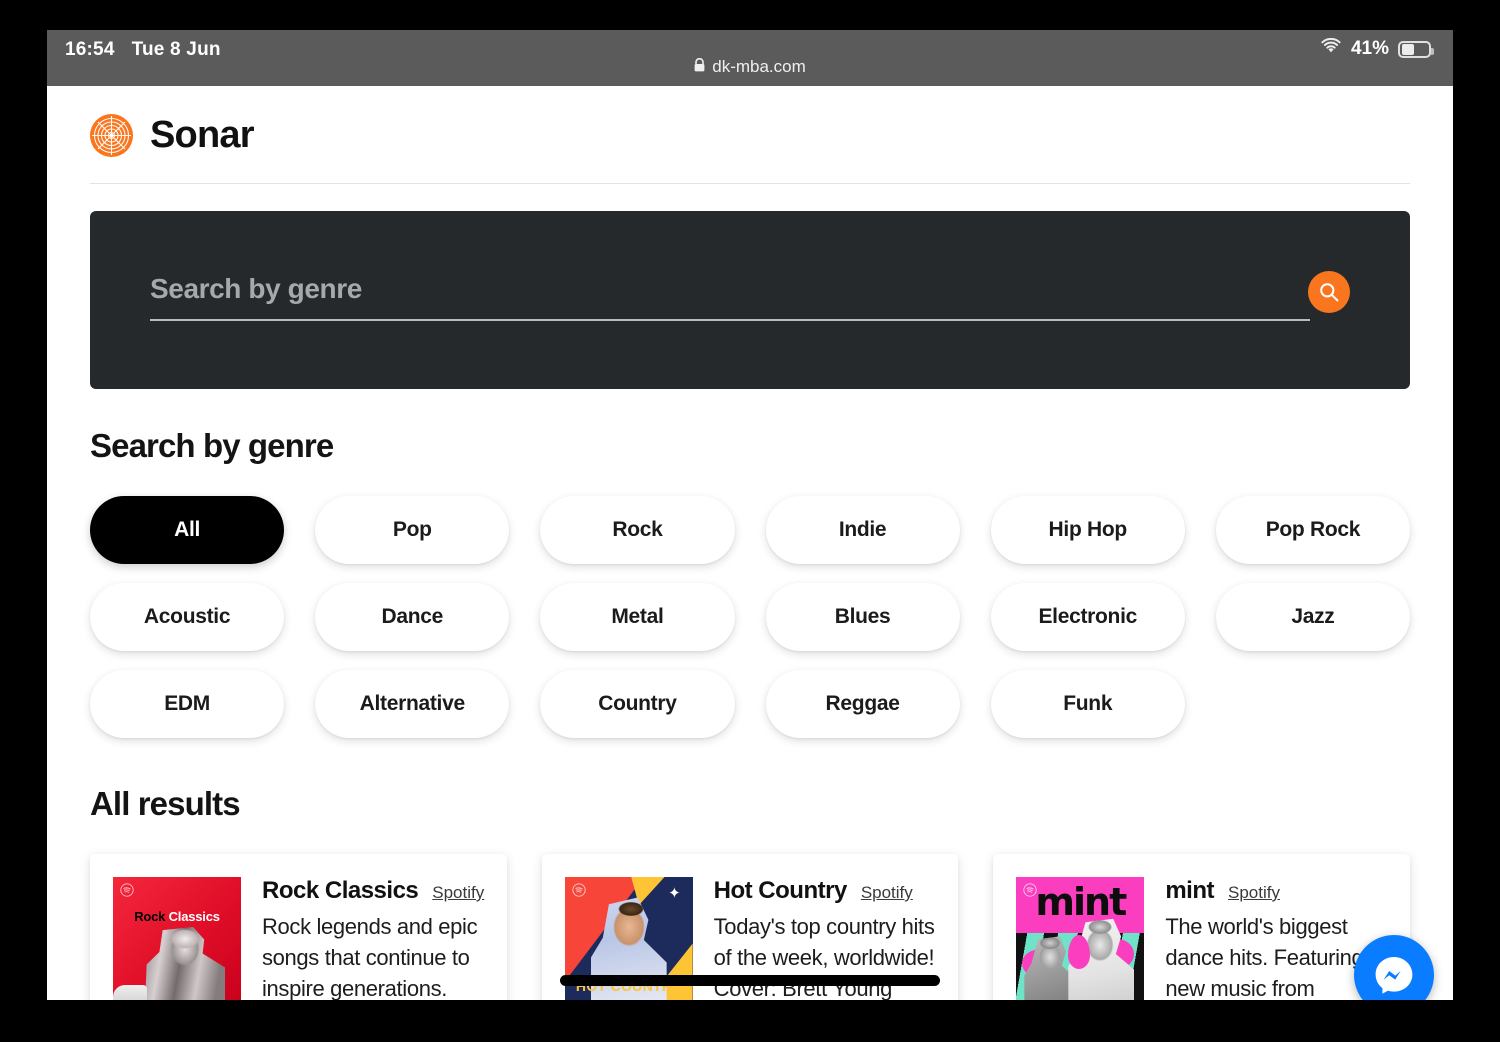  What do you see at coordinates (130, 992) in the screenshot?
I see `album-art-chair` at bounding box center [130, 992].